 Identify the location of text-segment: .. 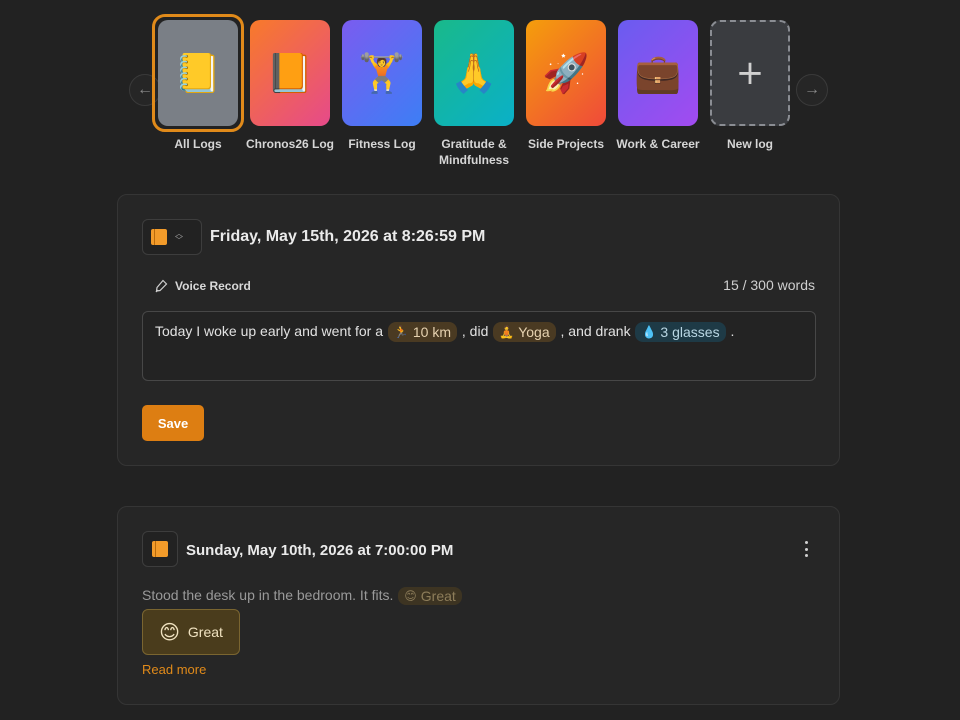
(732, 331).